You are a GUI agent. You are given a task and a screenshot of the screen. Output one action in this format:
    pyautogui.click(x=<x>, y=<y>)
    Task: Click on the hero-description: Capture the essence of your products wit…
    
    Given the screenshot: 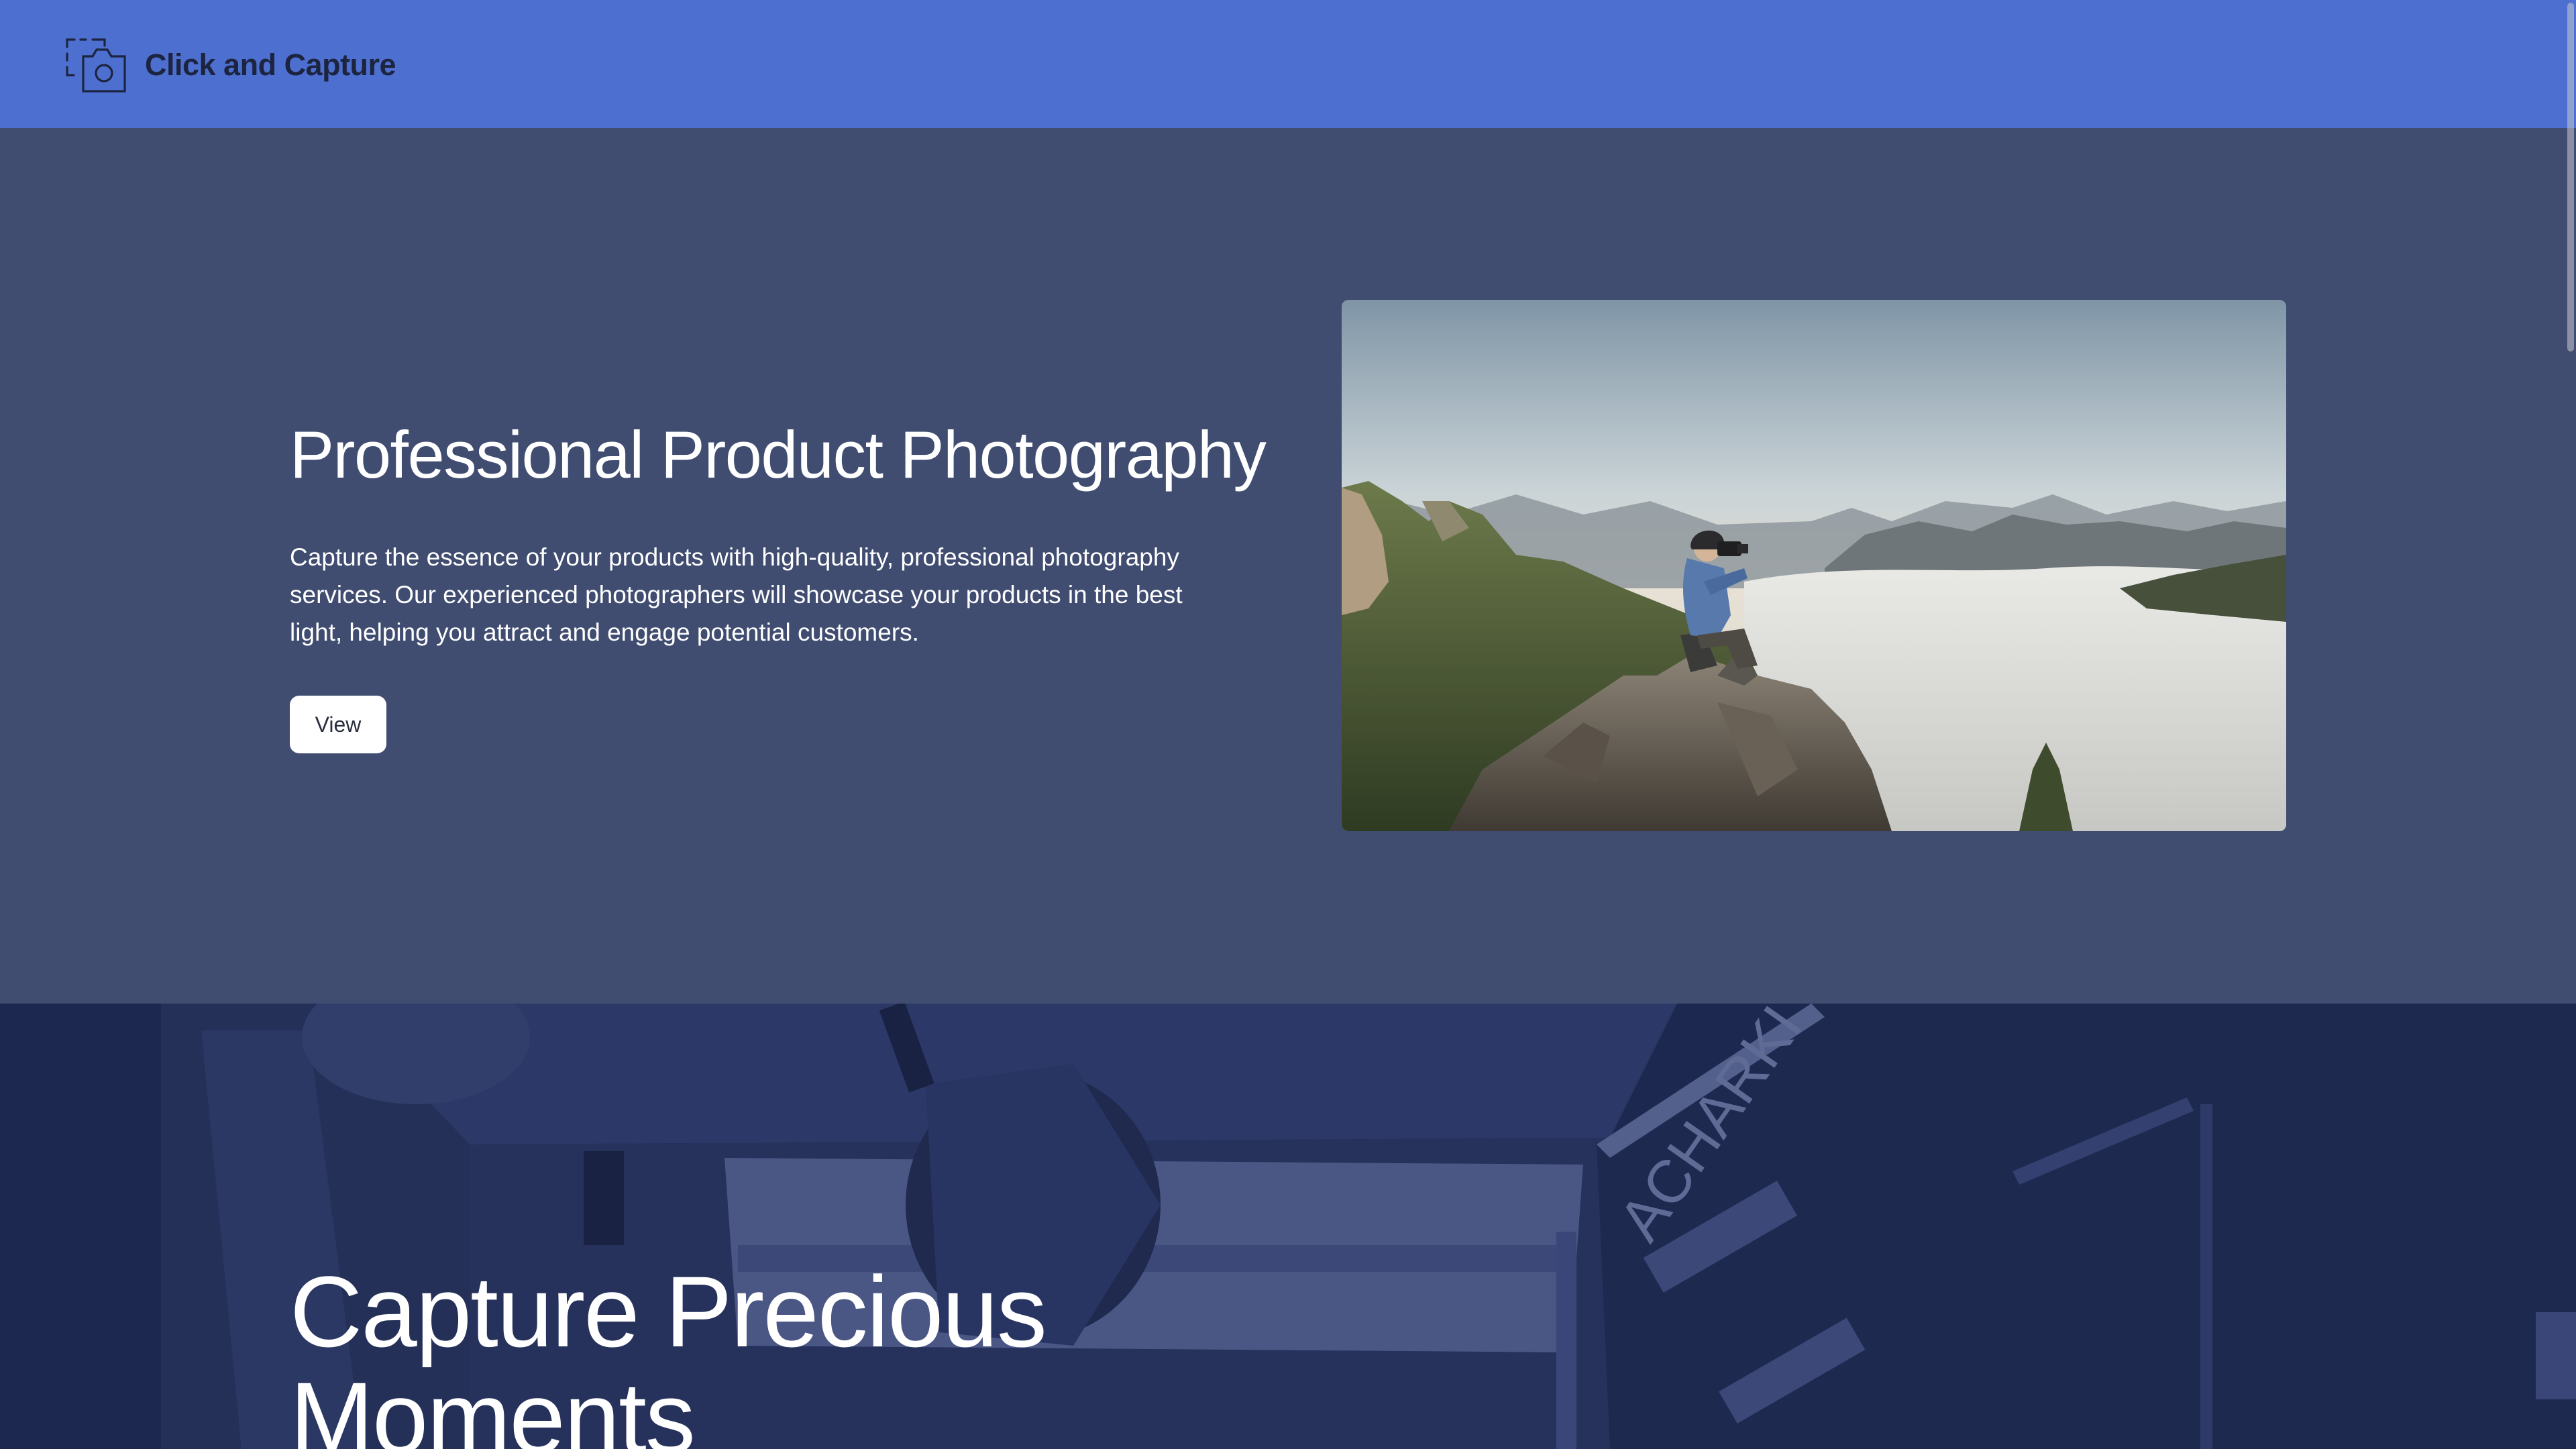 What is the action you would take?
    pyautogui.click(x=736, y=594)
    